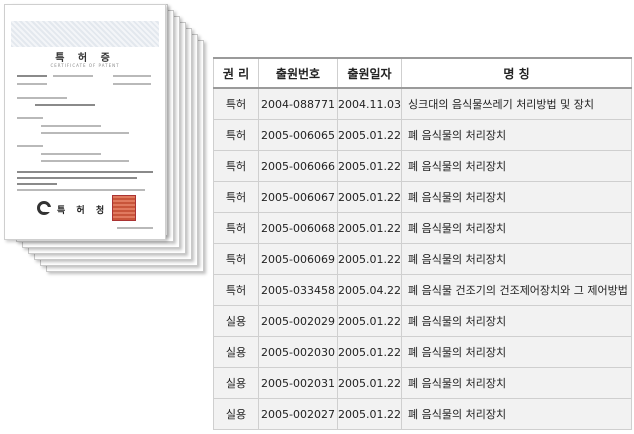 Image resolution: width=634 pixels, height=434 pixels. I want to click on application-date: 2005.04.22, so click(369, 290).